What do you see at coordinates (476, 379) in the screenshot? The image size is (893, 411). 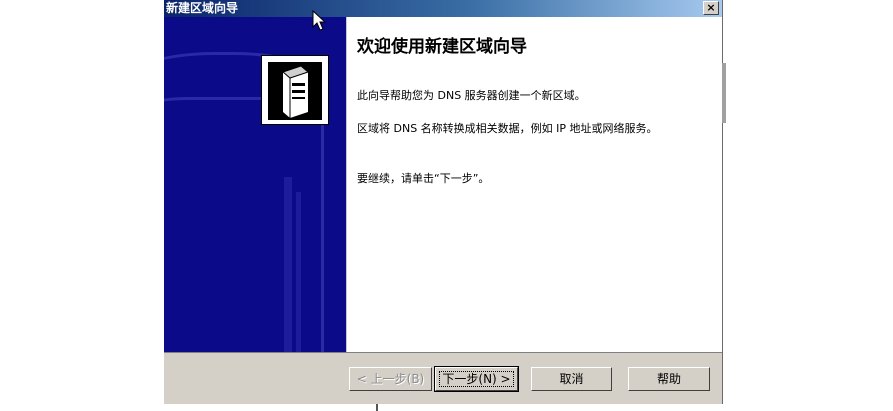 I see `next-button: 下一步(N) >` at bounding box center [476, 379].